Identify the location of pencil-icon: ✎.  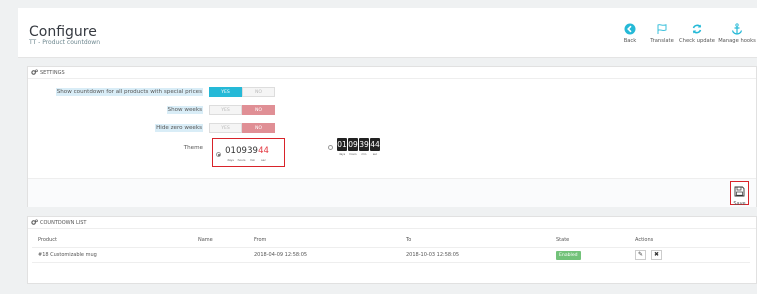
(640, 254).